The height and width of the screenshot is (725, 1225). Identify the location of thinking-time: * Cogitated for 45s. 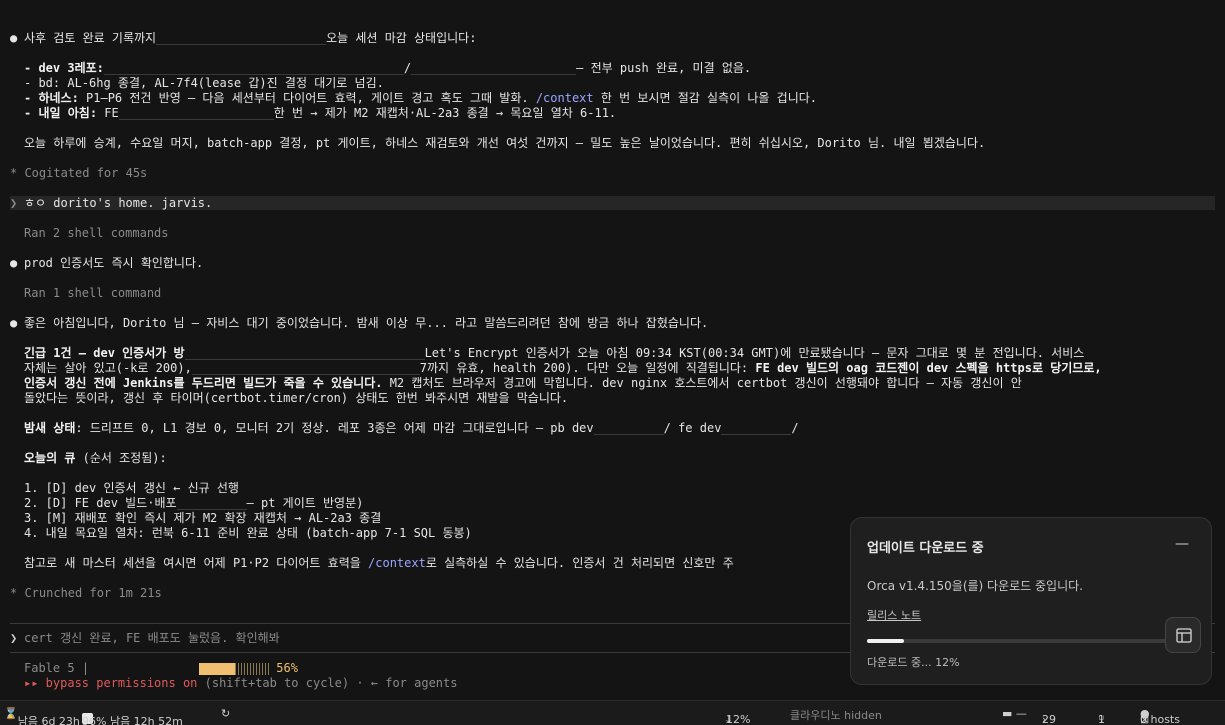
(79, 173).